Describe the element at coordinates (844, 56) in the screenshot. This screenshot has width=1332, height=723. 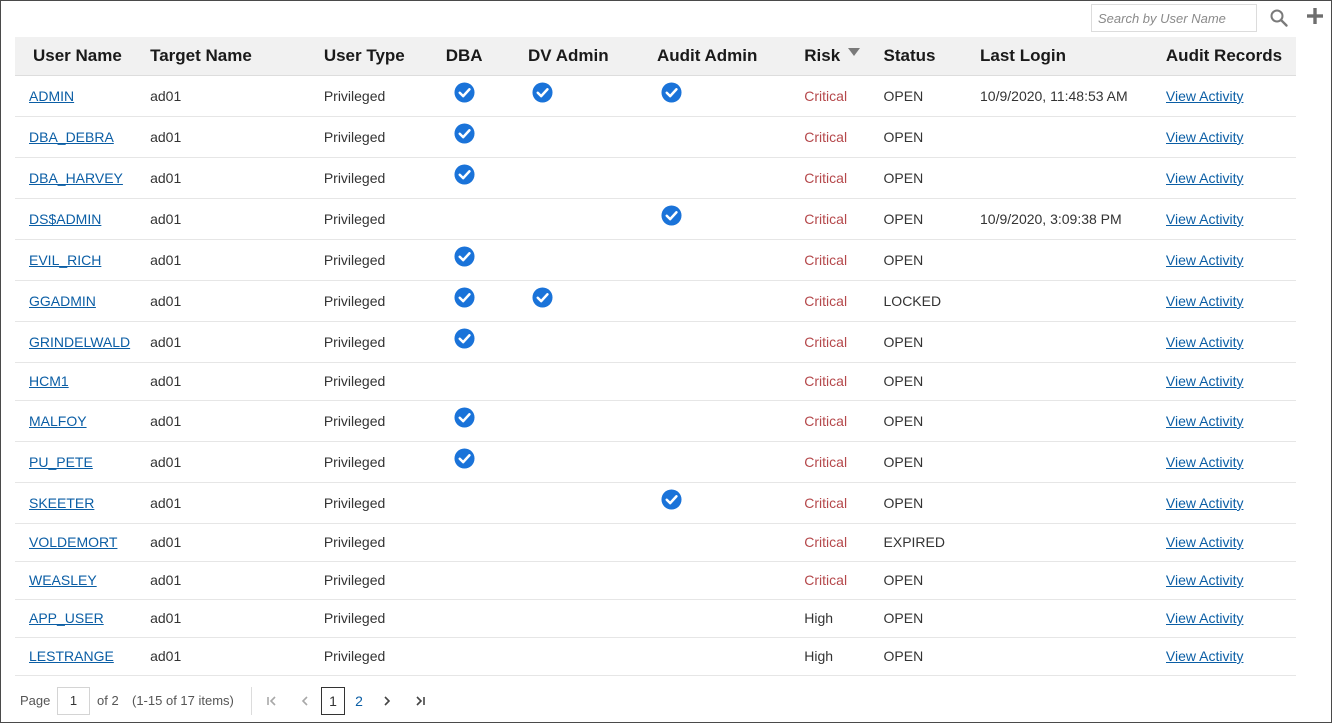
I see `column-header-risk: Risk` at that location.